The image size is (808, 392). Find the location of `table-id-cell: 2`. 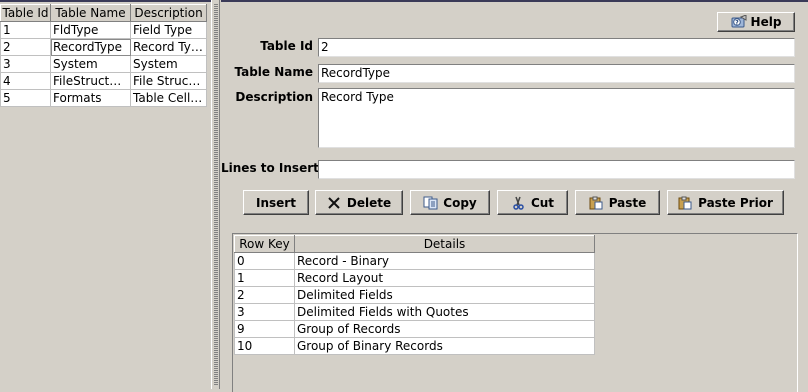

table-id-cell: 2 is located at coordinates (25, 47).